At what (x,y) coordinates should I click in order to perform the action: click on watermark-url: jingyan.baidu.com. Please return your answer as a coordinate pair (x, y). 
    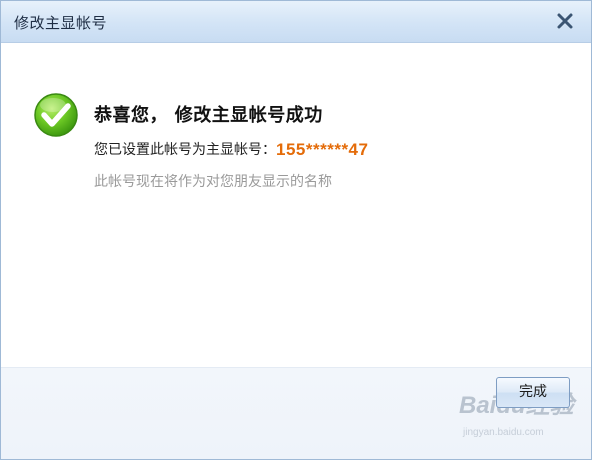
    Looking at the image, I should click on (503, 432).